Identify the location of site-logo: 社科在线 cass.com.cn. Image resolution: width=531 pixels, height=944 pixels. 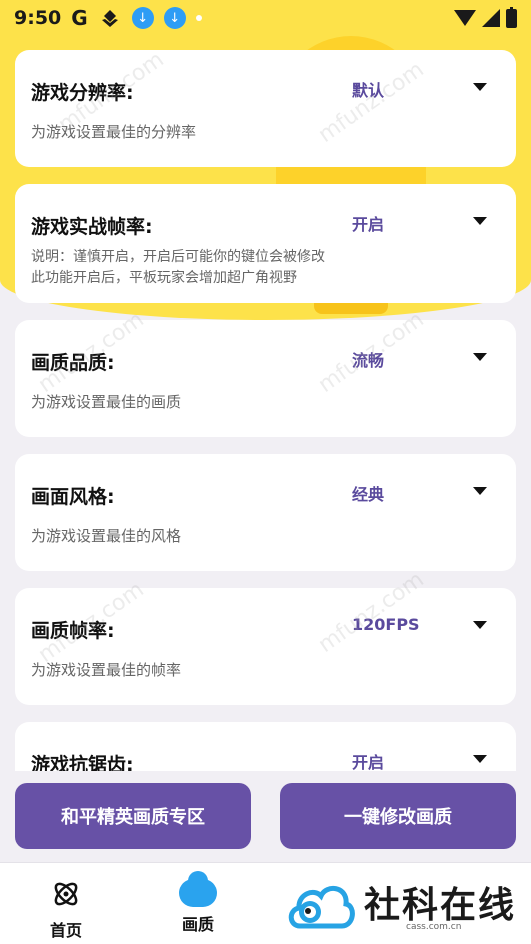
(401, 906).